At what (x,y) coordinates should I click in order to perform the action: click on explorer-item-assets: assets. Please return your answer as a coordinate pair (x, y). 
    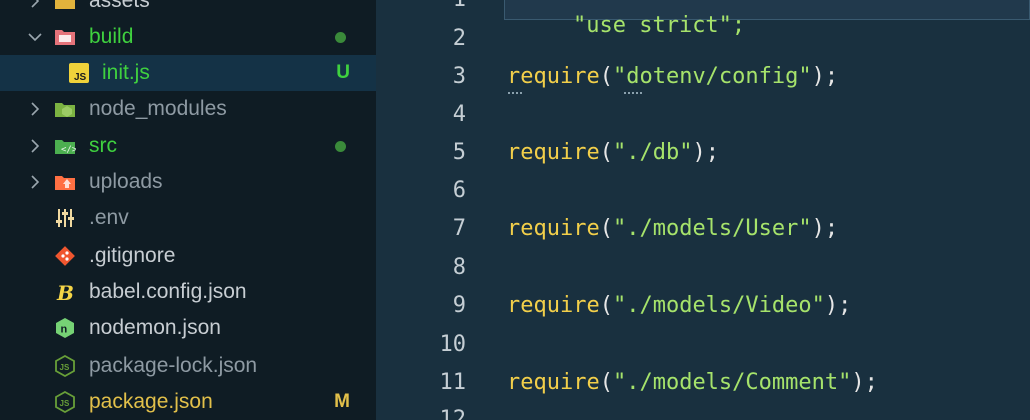
    Looking at the image, I should click on (188, 9).